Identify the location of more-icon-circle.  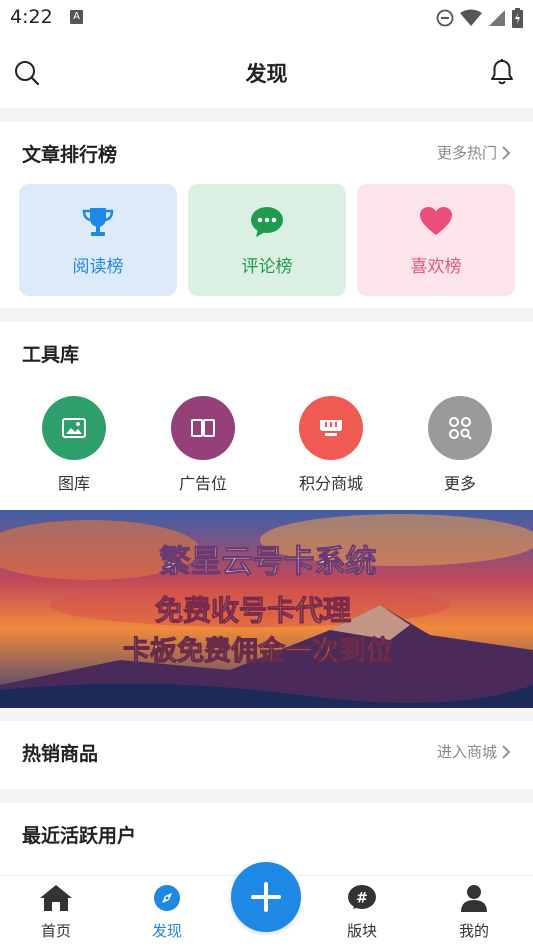
(460, 428).